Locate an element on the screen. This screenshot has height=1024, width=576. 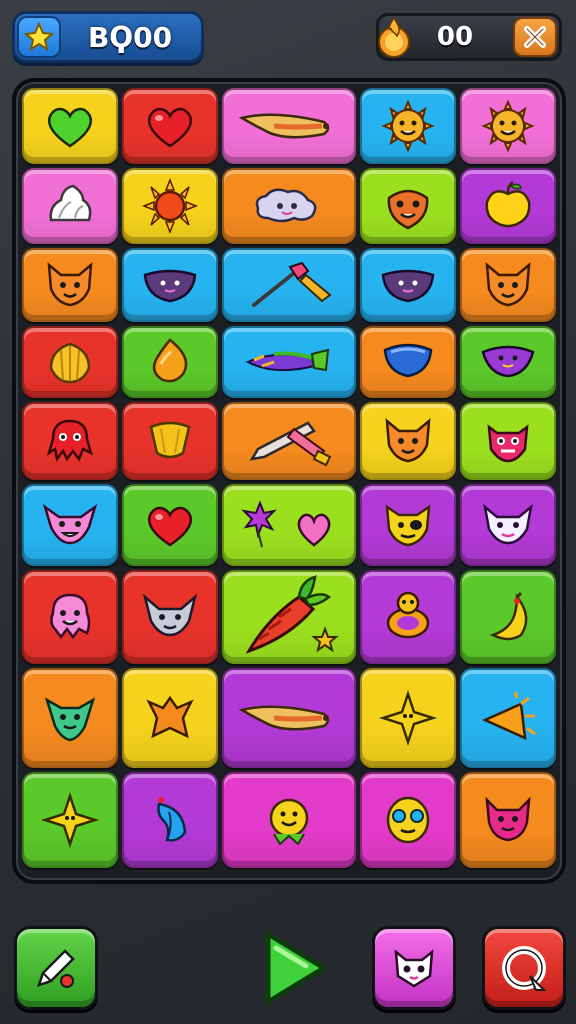
pirate-cat-icon is located at coordinates (408, 525).